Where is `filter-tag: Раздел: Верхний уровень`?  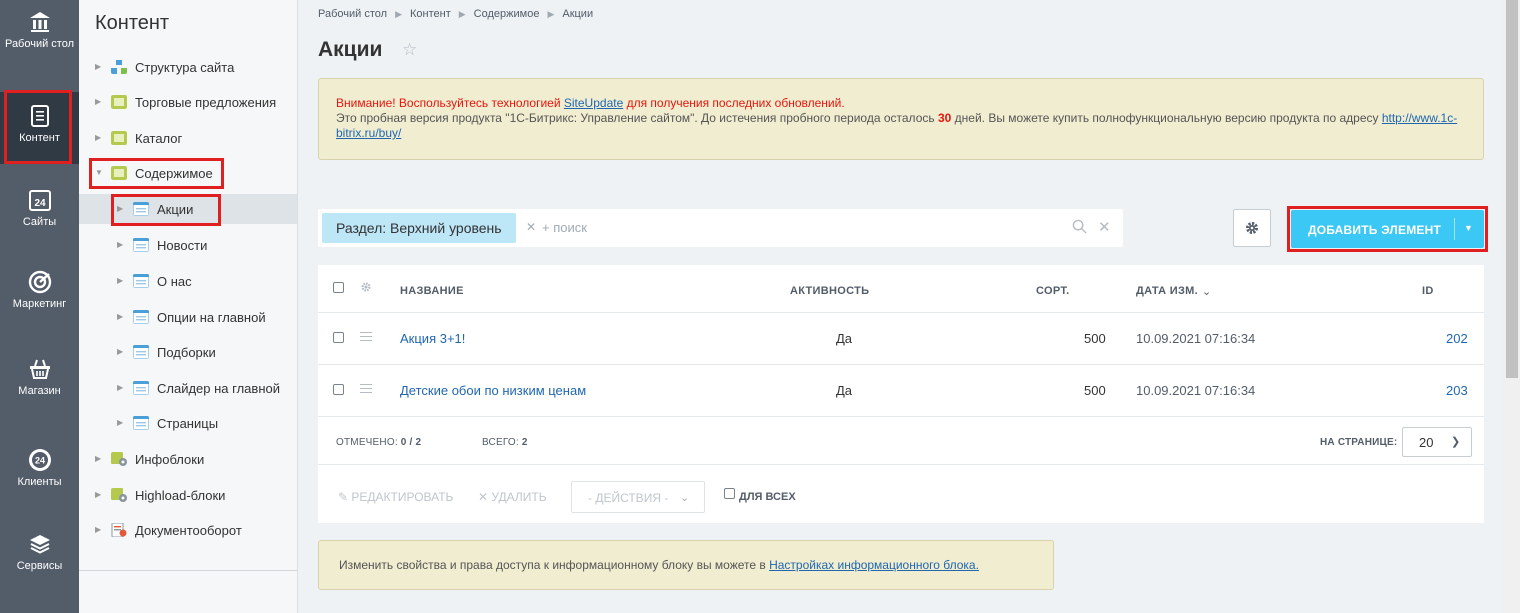 filter-tag: Раздел: Верхний уровень is located at coordinates (419, 228).